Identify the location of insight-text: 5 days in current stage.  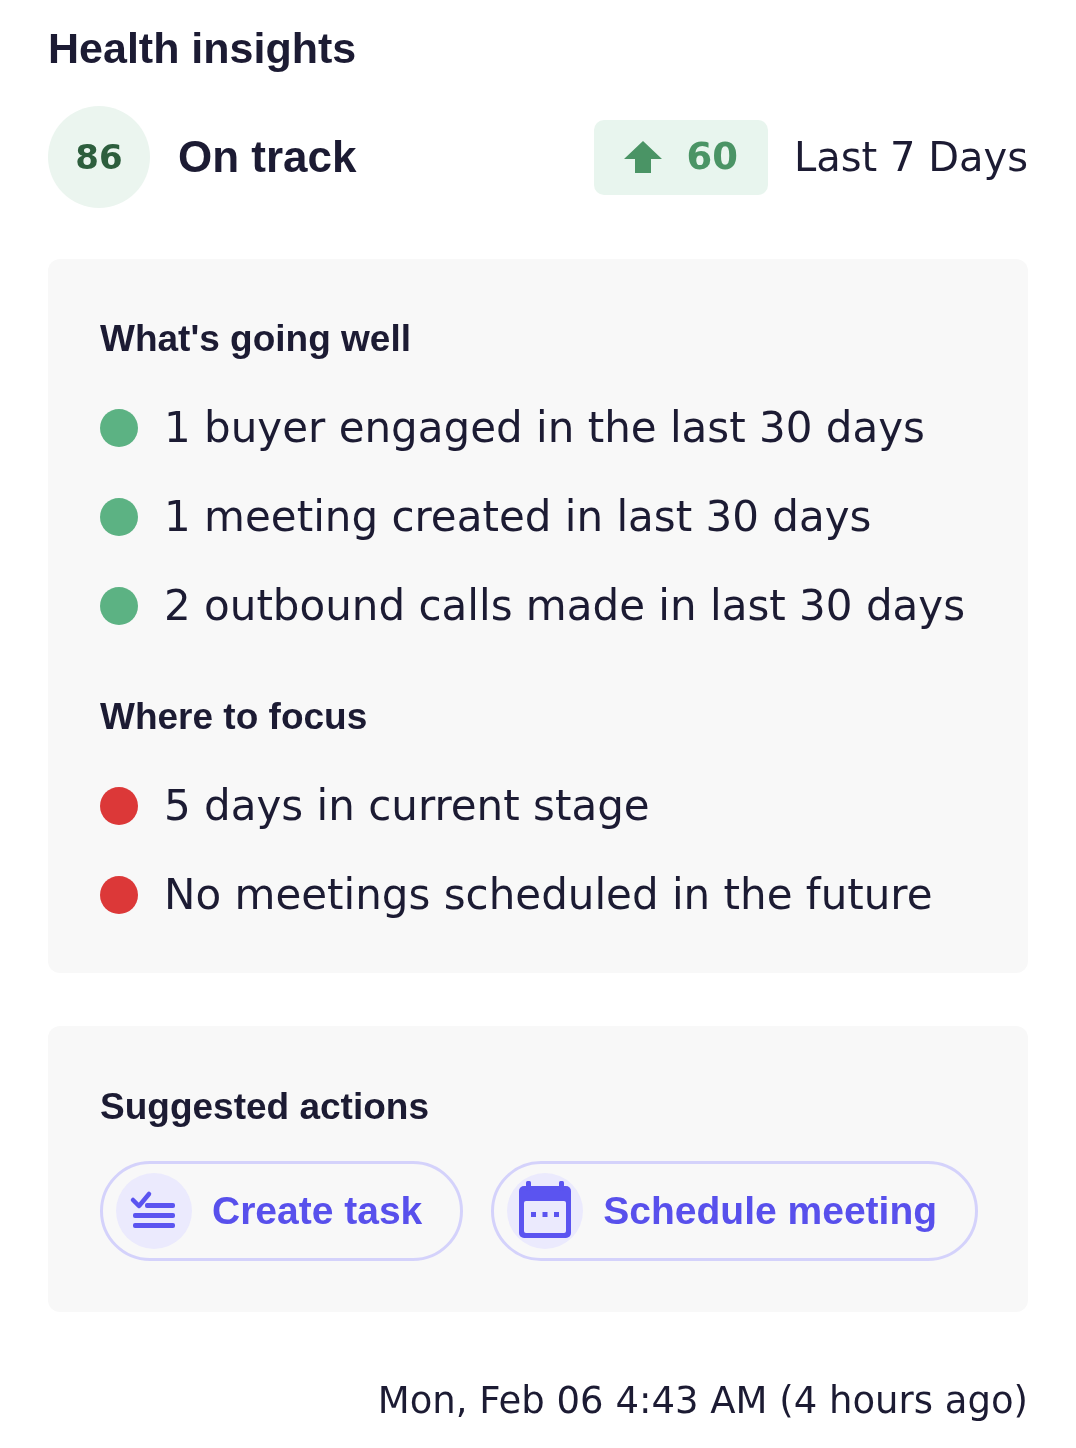
(407, 805).